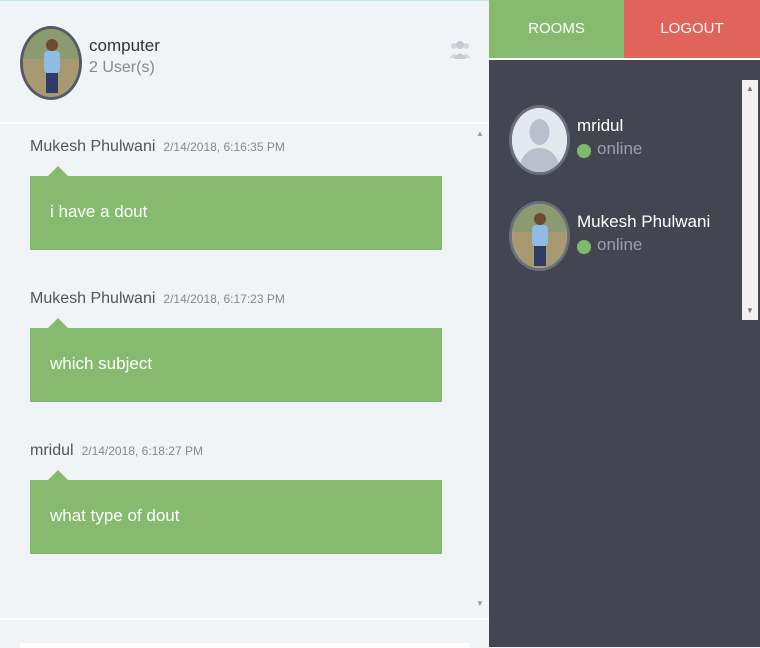  Describe the element at coordinates (692, 29) in the screenshot. I see `logout-button: LOGOUT` at that location.